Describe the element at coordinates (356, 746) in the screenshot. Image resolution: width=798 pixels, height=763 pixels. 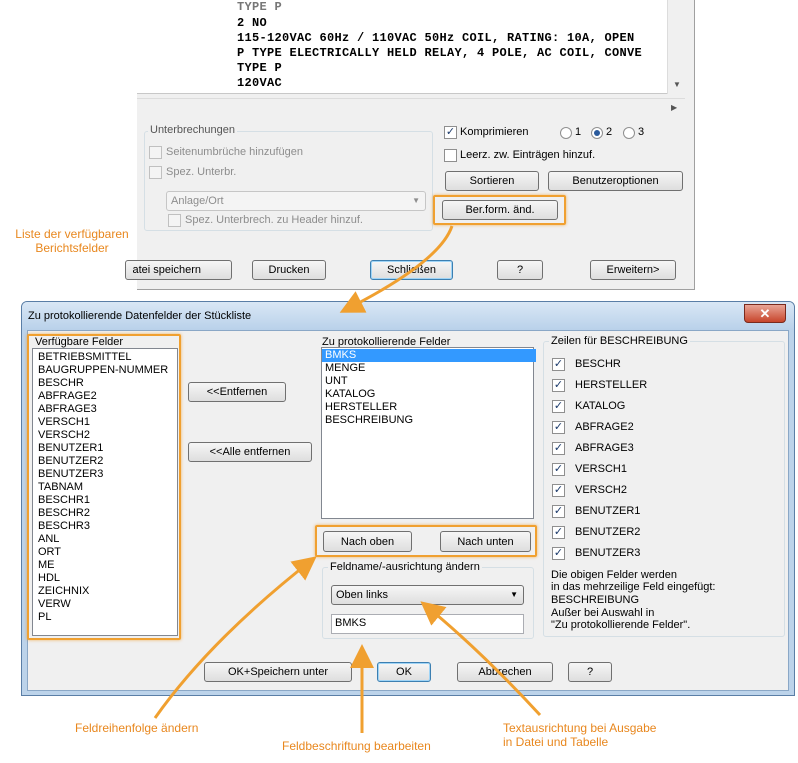
I see `callout-label-edit: Feldbeschriftung bearbeiten` at that location.